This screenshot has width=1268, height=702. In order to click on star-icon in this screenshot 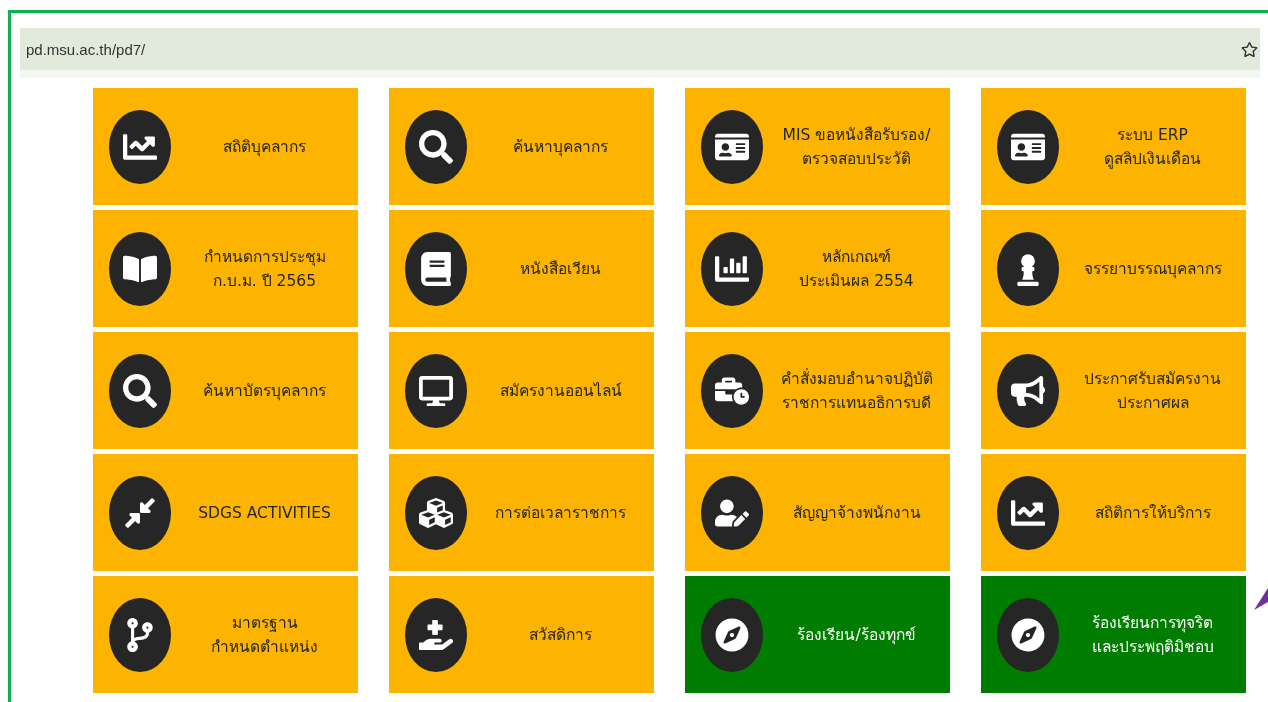, I will do `click(1249, 49)`.